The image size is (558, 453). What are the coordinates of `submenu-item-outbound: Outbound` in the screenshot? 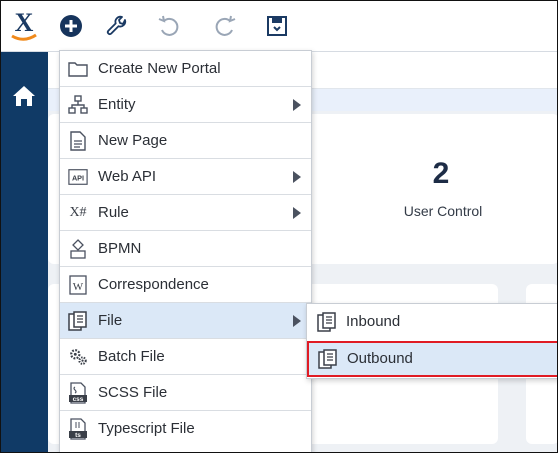 It's located at (432, 359).